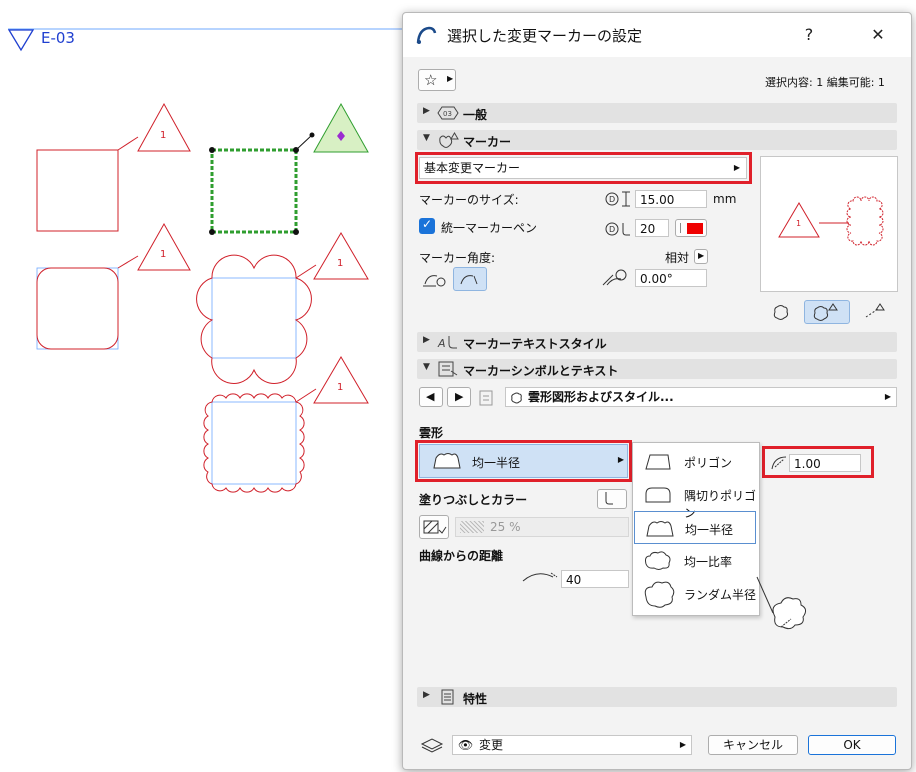  Describe the element at coordinates (825, 82) in the screenshot. I see `selection-info: 選択内容: 1 編集可能: 1` at that location.